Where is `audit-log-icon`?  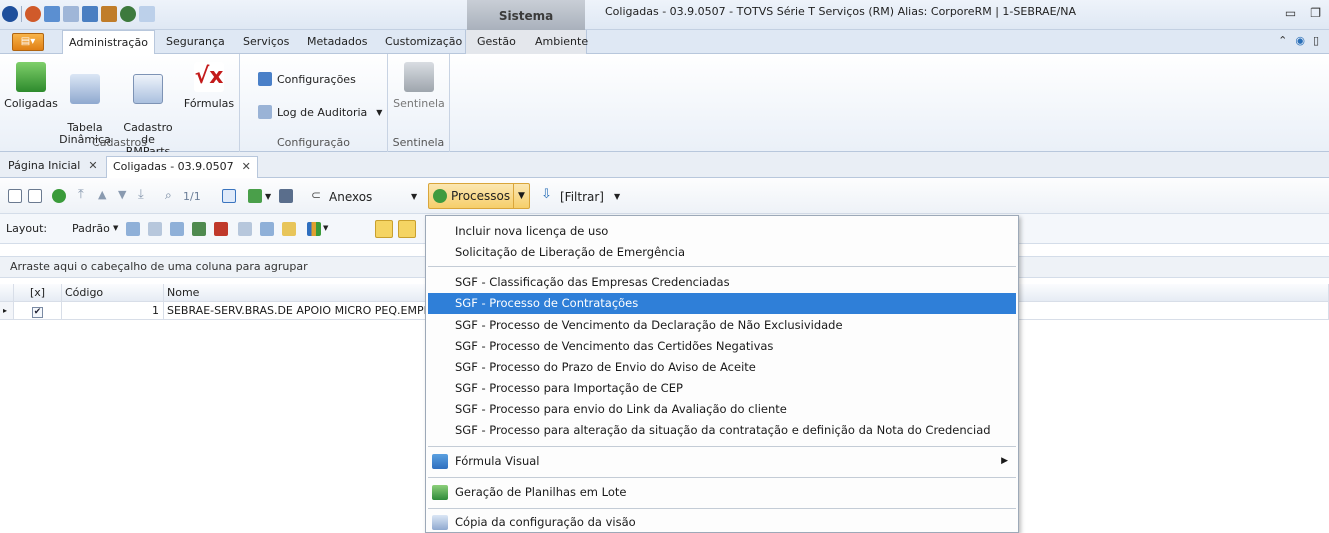
audit-log-icon is located at coordinates (265, 112).